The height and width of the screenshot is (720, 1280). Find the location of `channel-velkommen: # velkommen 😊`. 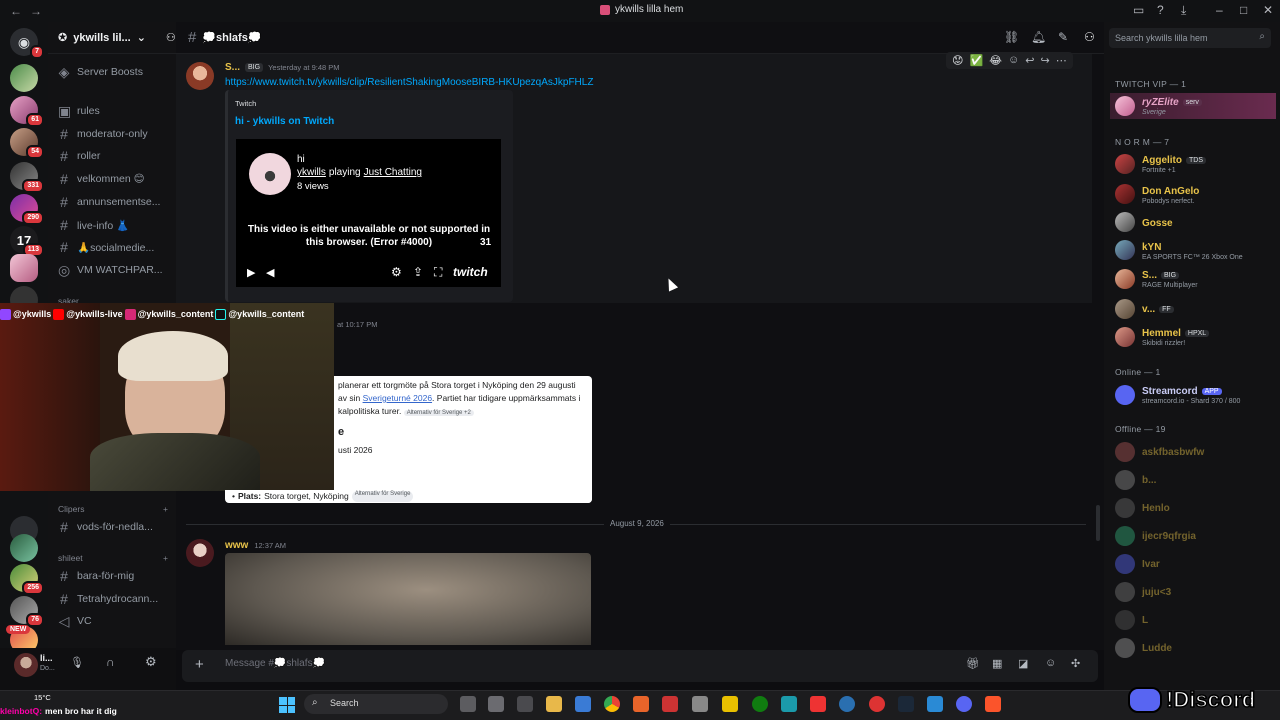

channel-velkommen: # velkommen 😊 is located at coordinates (115, 179).